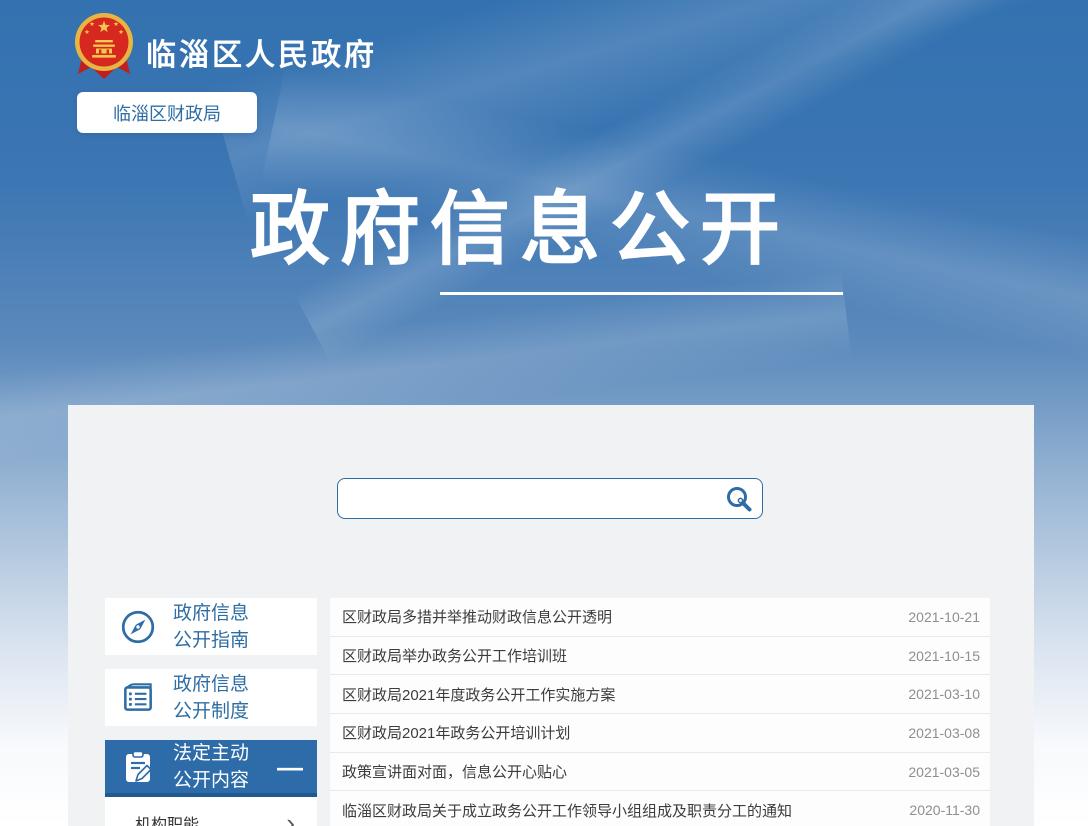  What do you see at coordinates (138, 627) in the screenshot?
I see `compass-icon` at bounding box center [138, 627].